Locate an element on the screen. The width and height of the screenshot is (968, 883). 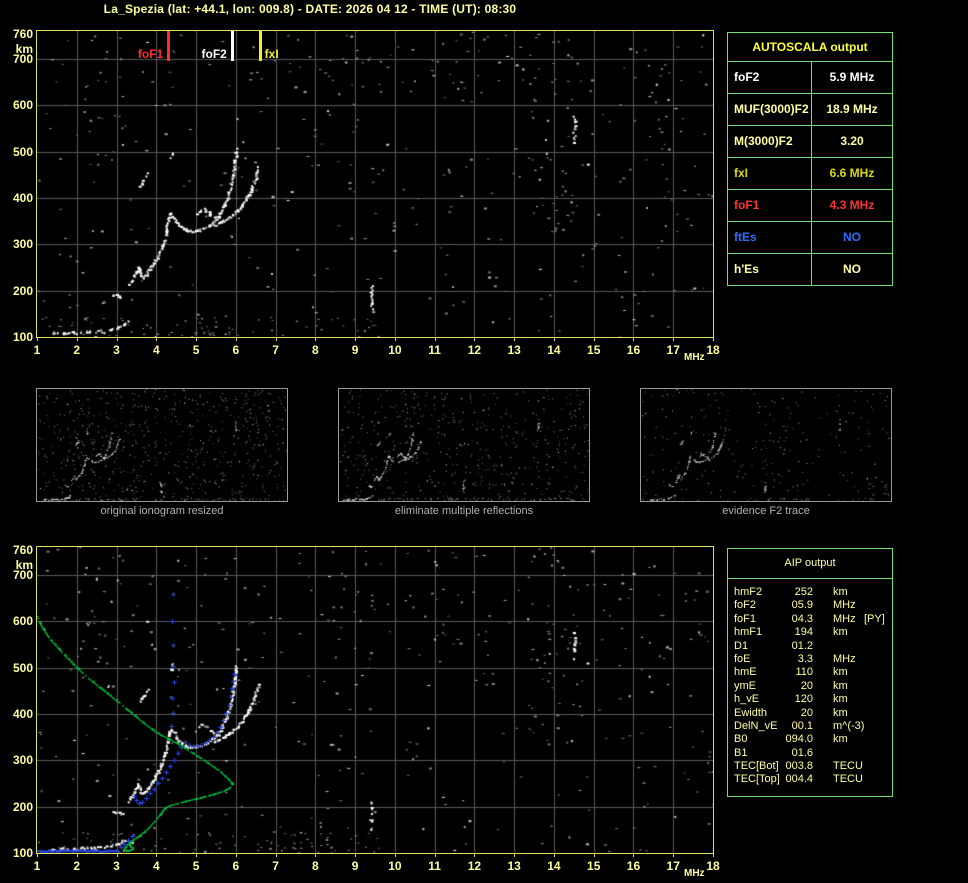
x-axis-tick-label: 14 is located at coordinates (554, 866).